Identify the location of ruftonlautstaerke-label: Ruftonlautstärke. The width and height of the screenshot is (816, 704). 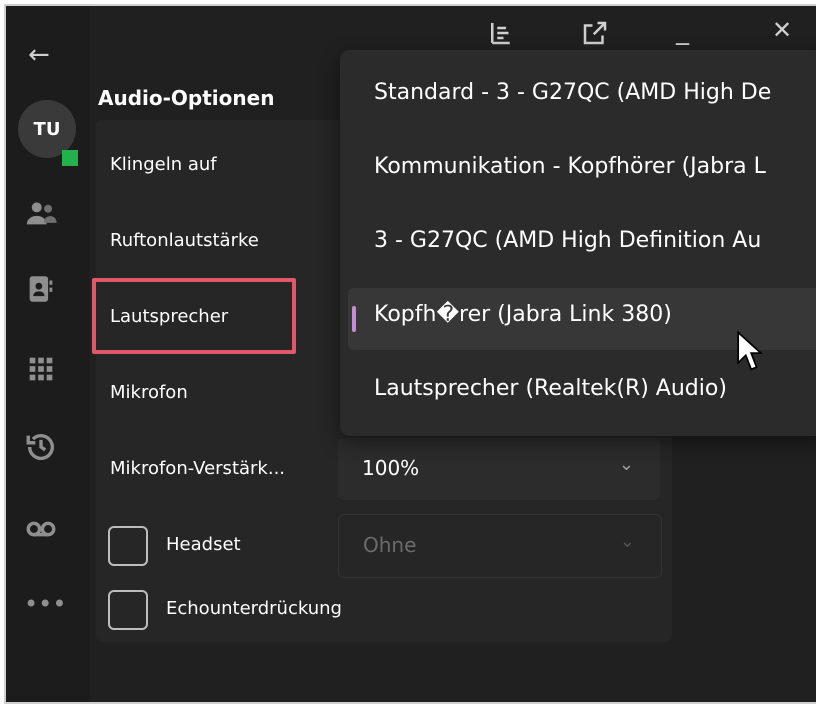
(184, 240).